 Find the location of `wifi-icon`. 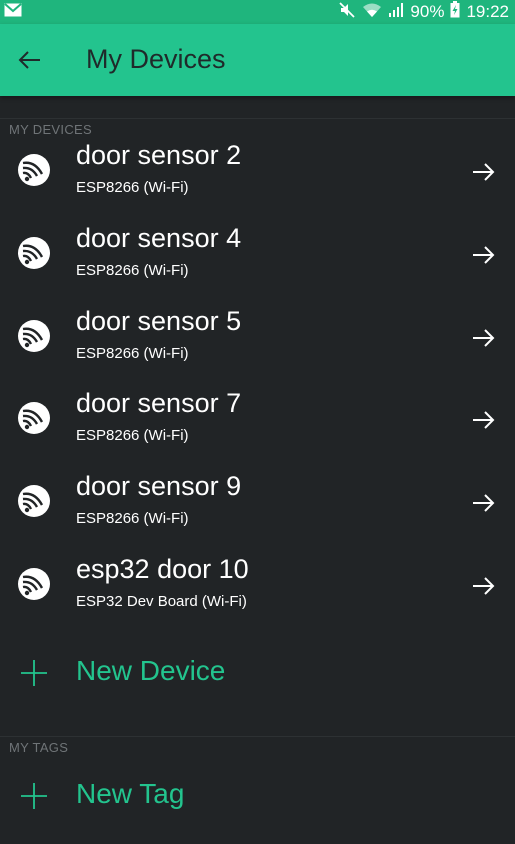

wifi-icon is located at coordinates (372, 12).